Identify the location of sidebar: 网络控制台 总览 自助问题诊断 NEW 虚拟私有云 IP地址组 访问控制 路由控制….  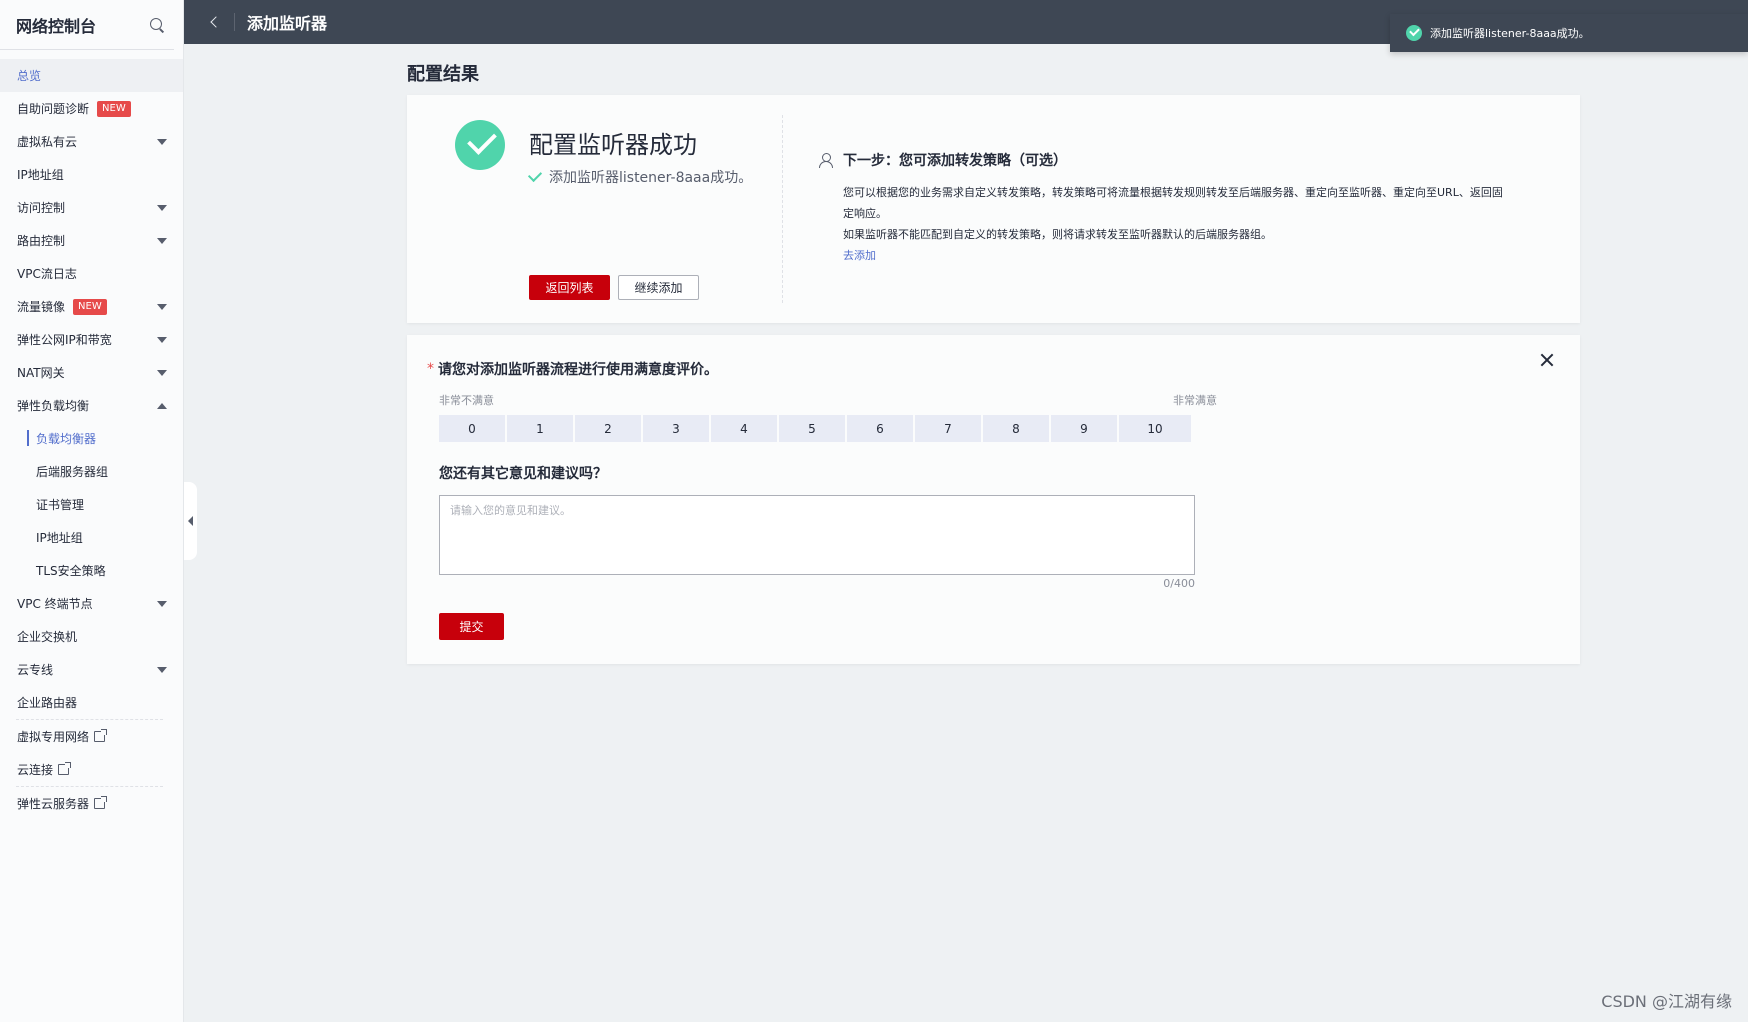
(92, 511).